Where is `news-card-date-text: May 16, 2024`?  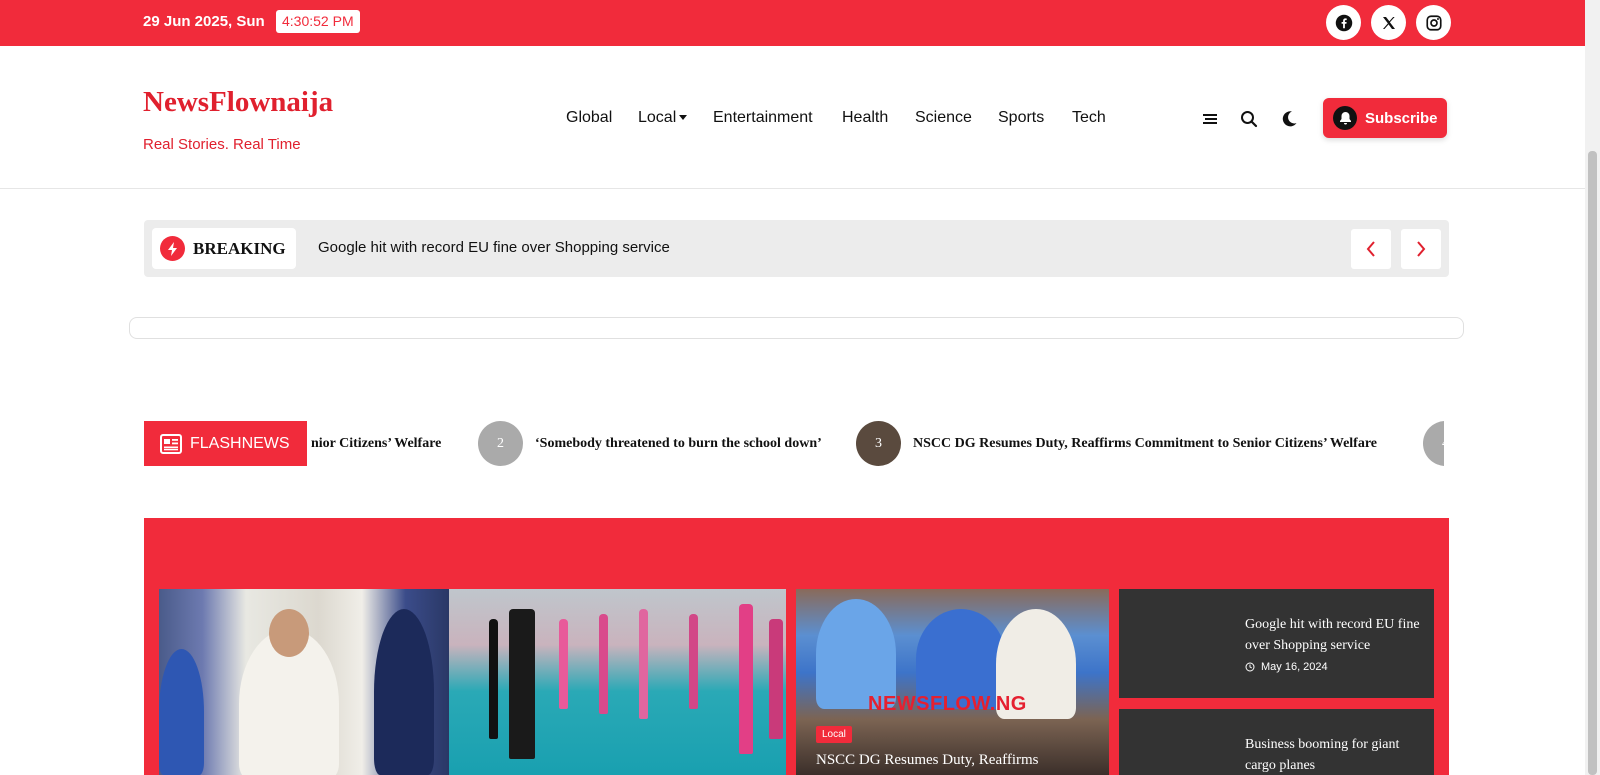
news-card-date-text: May 16, 2024 is located at coordinates (1294, 667).